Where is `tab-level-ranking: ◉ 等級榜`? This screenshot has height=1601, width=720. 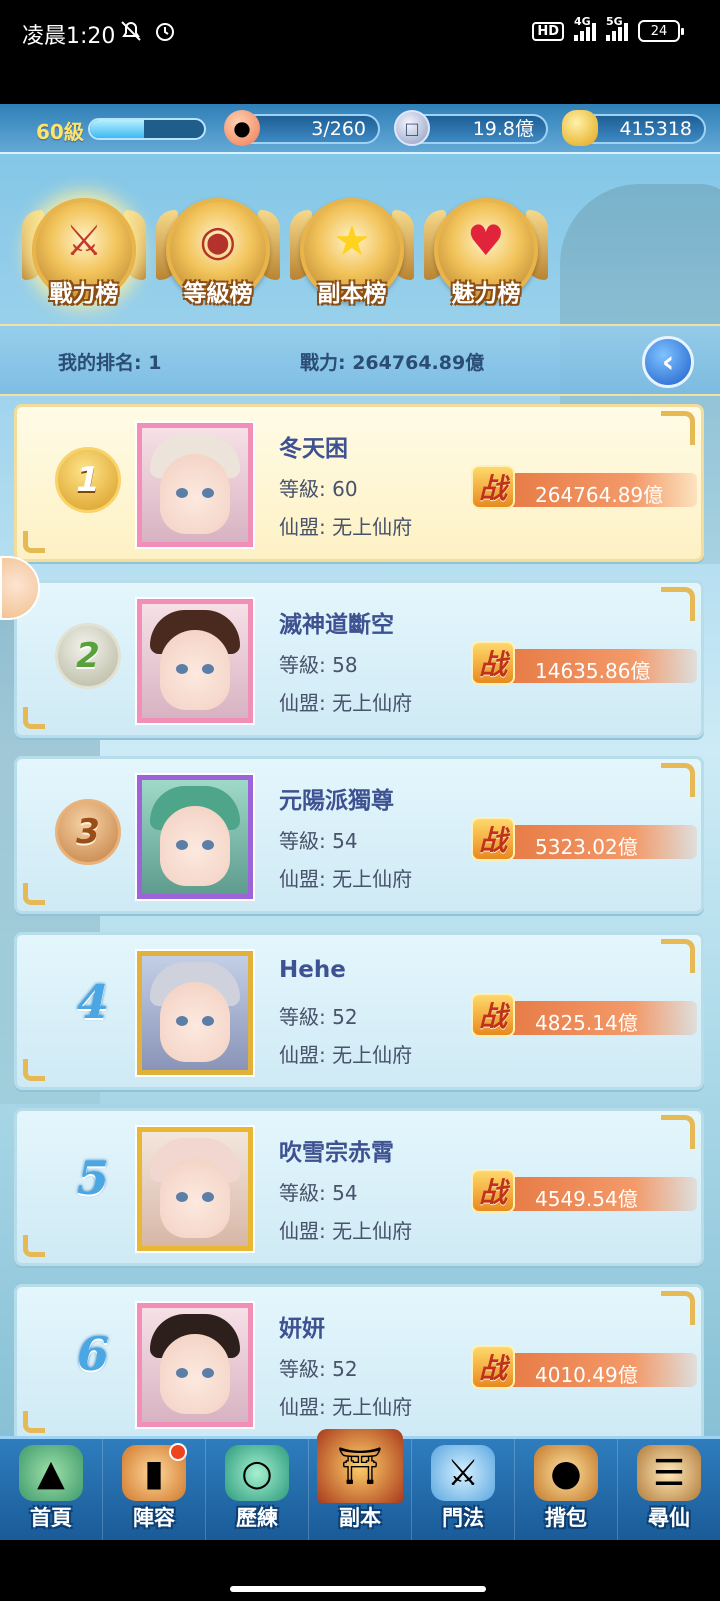
tab-level-ranking: ◉ 等級榜 is located at coordinates (218, 252).